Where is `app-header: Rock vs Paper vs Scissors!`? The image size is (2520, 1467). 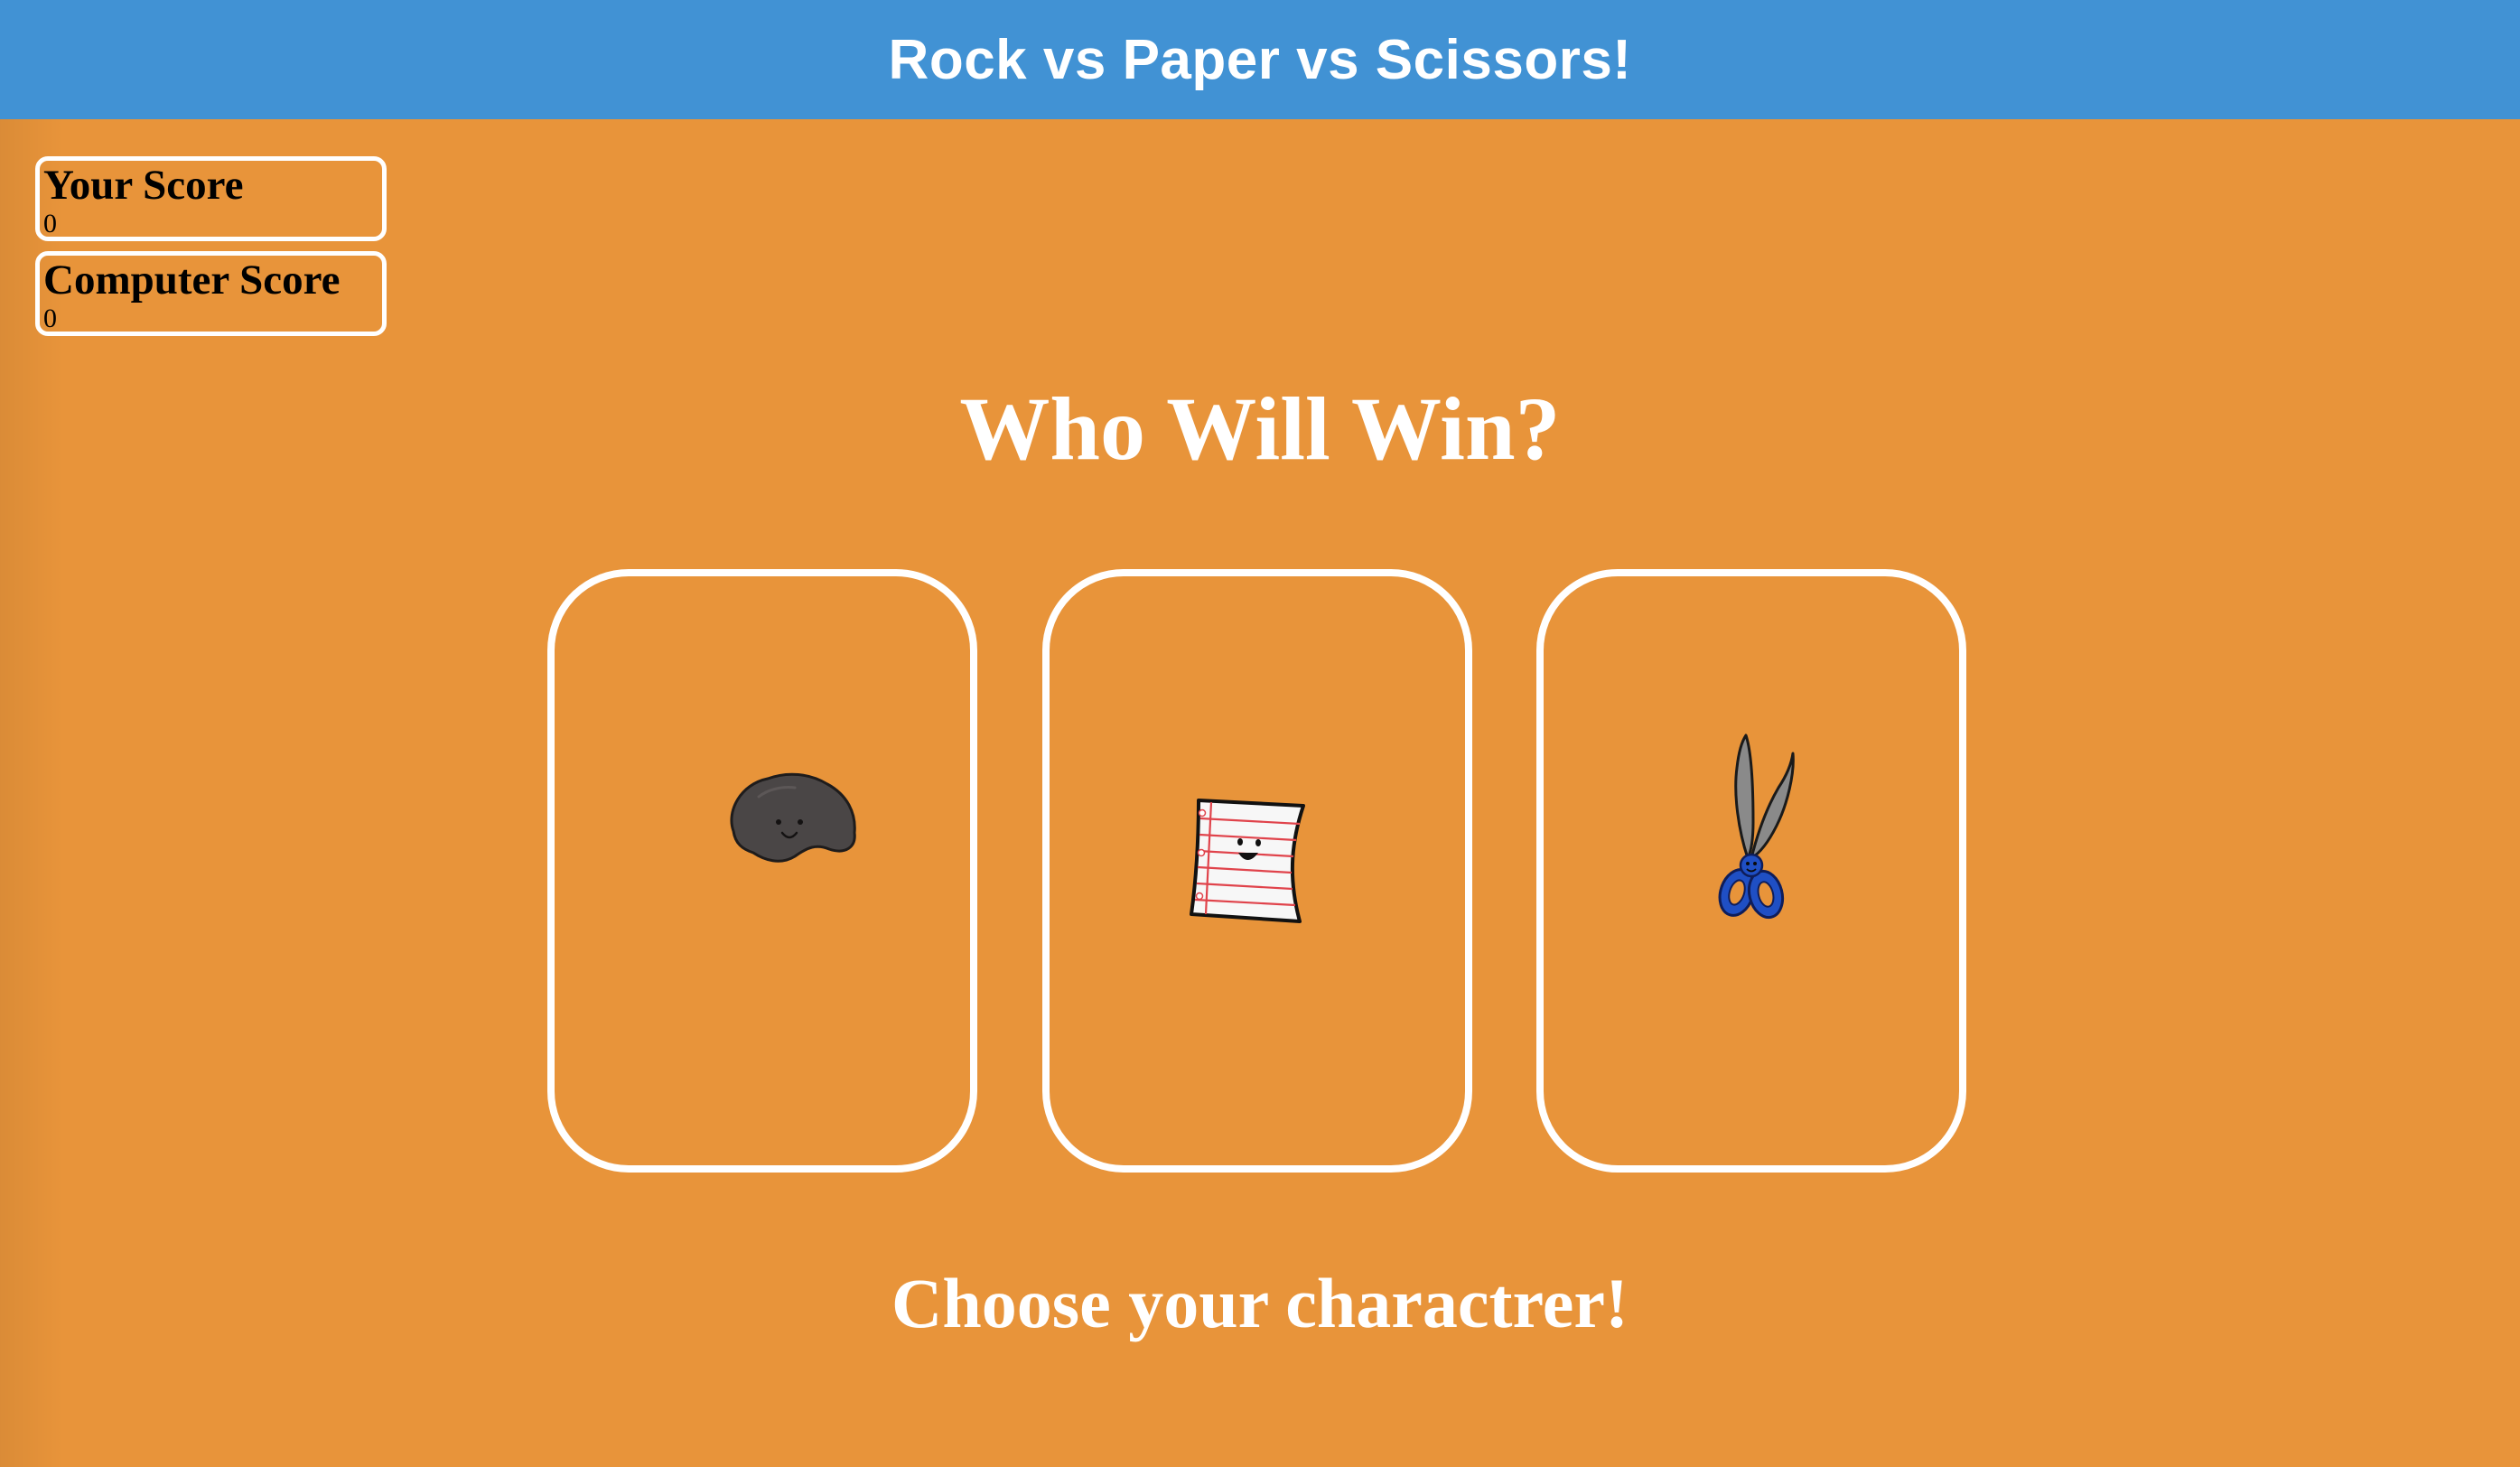
app-header: Rock vs Paper vs Scissors! is located at coordinates (1260, 60).